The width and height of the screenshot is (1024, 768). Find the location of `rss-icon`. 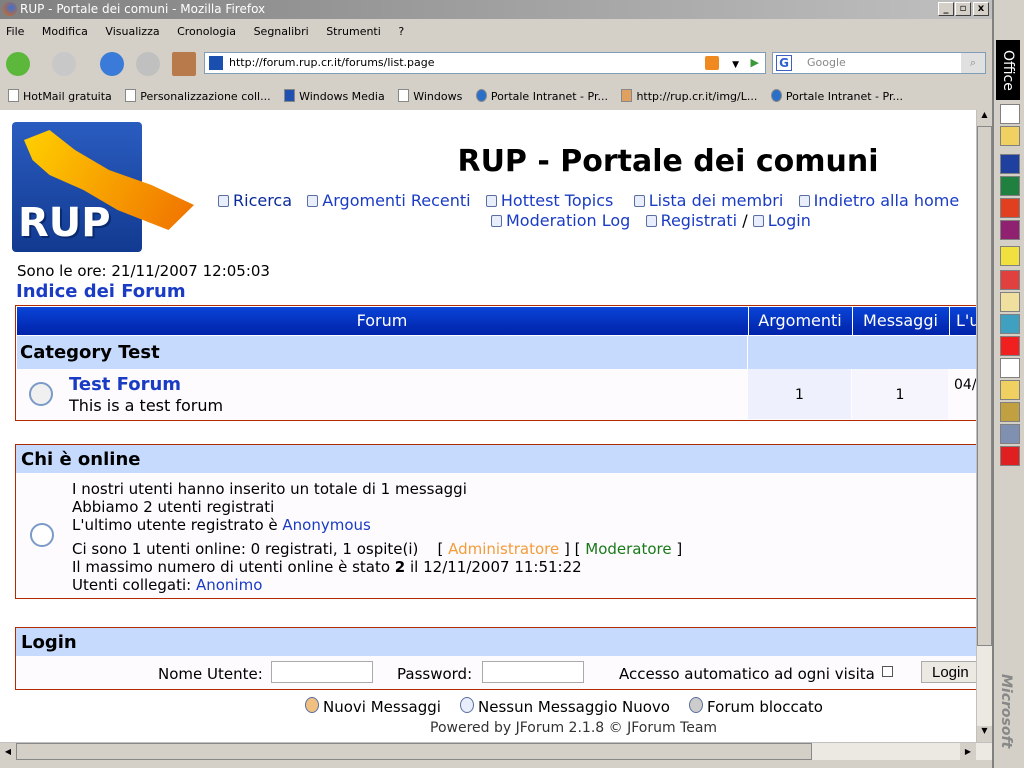

rss-icon is located at coordinates (712, 63).